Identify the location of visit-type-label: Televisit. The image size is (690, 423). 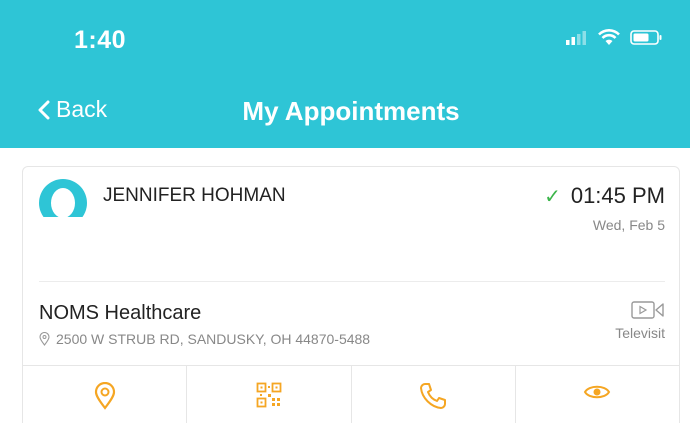
(640, 333).